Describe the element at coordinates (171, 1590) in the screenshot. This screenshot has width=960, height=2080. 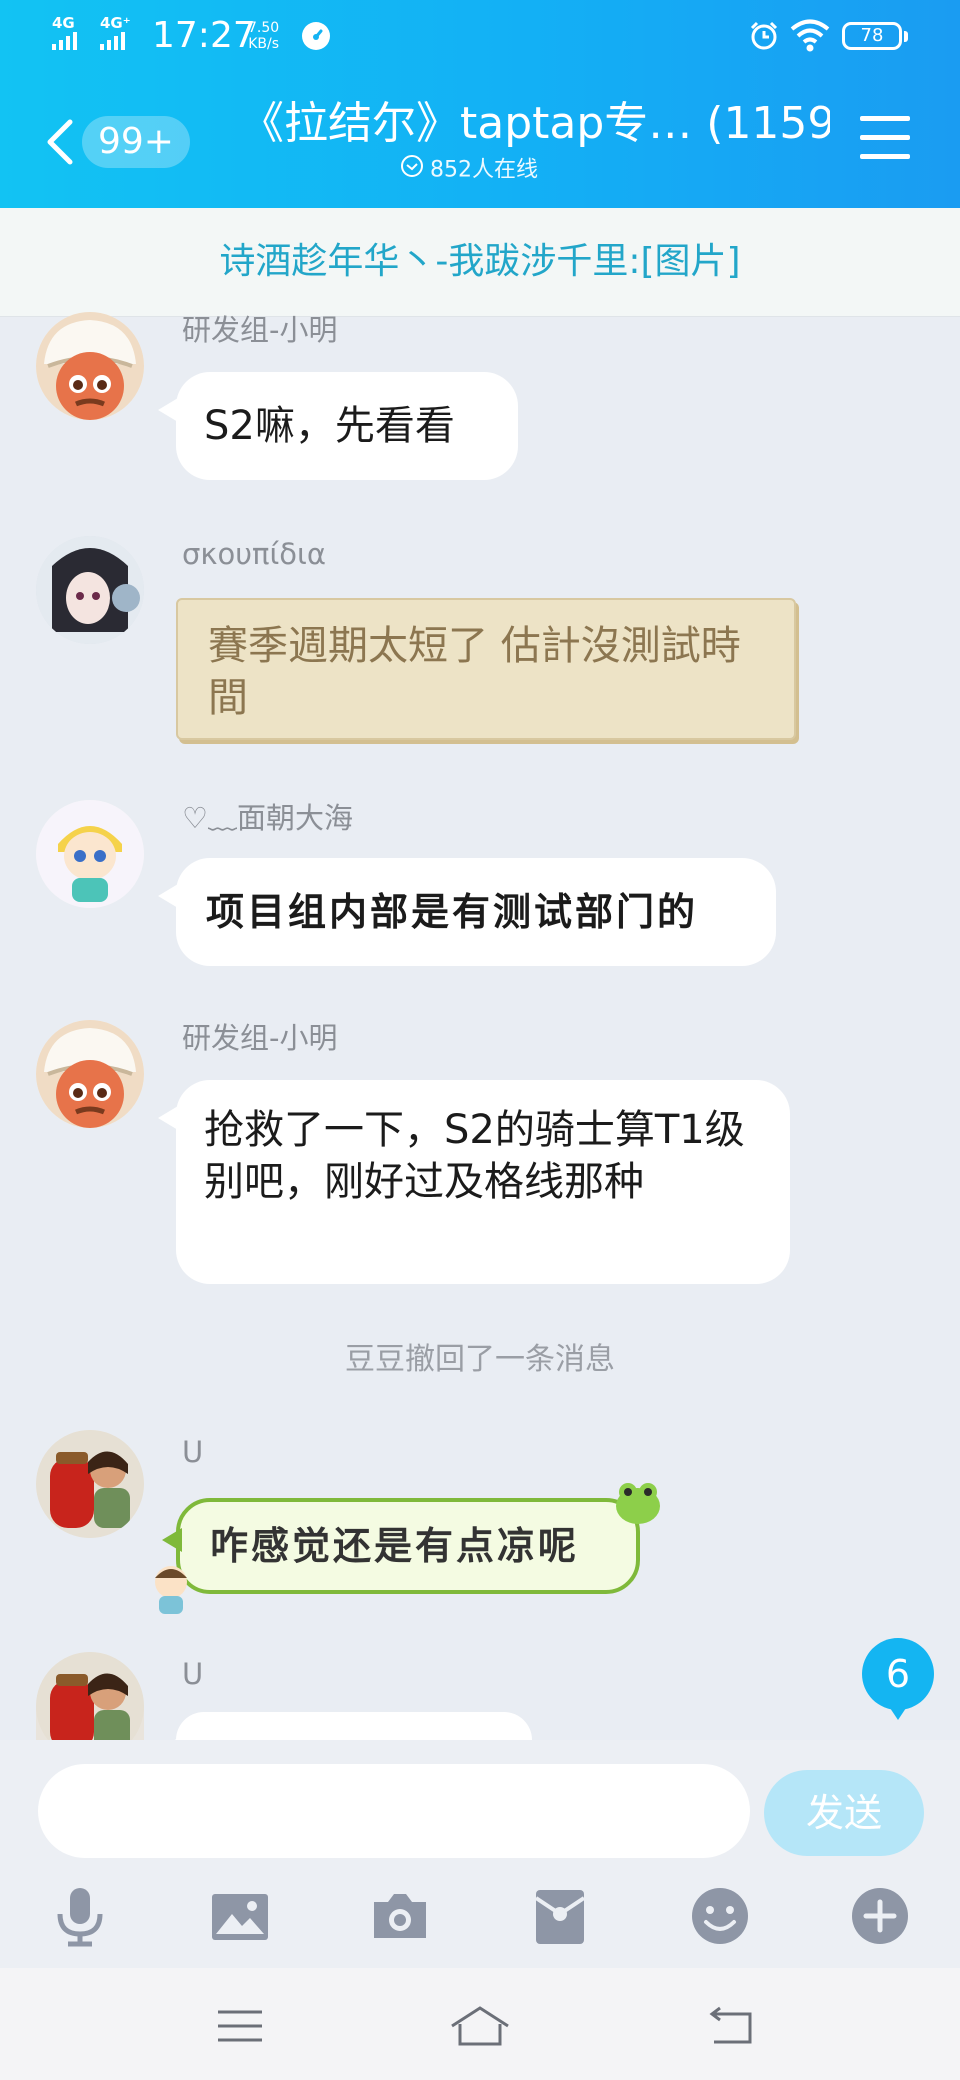
I see `kid-sticker-icon` at that location.